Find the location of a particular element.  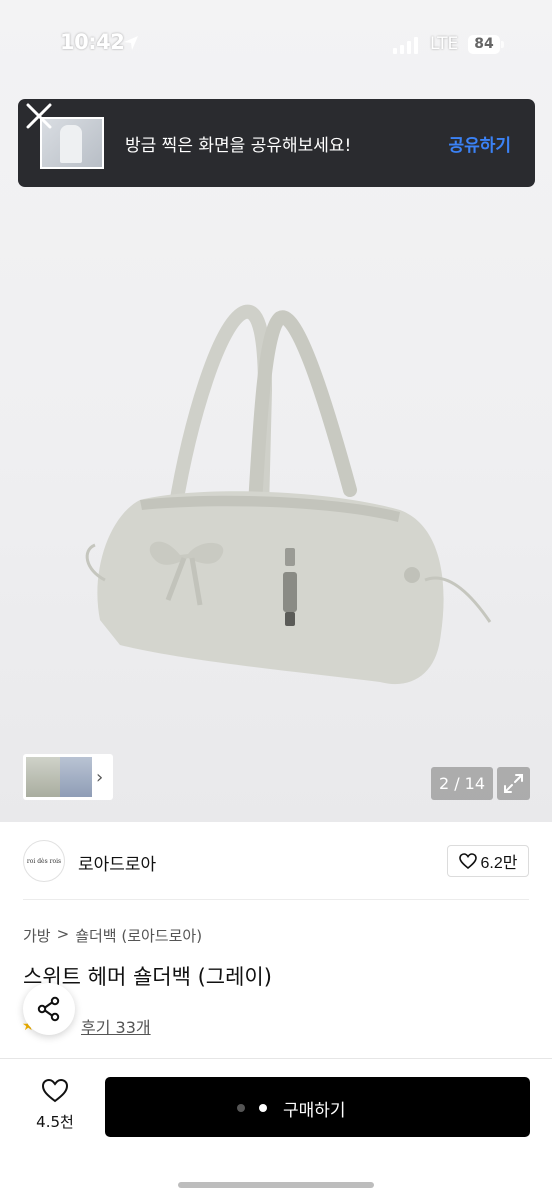

location-arrow-icon is located at coordinates (131, 43).